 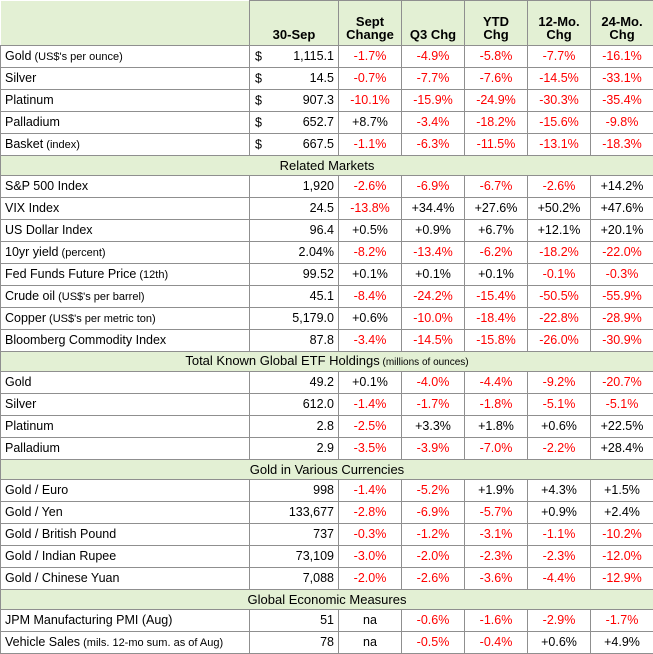 What do you see at coordinates (433, 491) in the screenshot?
I see `cell-q3-change: -5.2%` at bounding box center [433, 491].